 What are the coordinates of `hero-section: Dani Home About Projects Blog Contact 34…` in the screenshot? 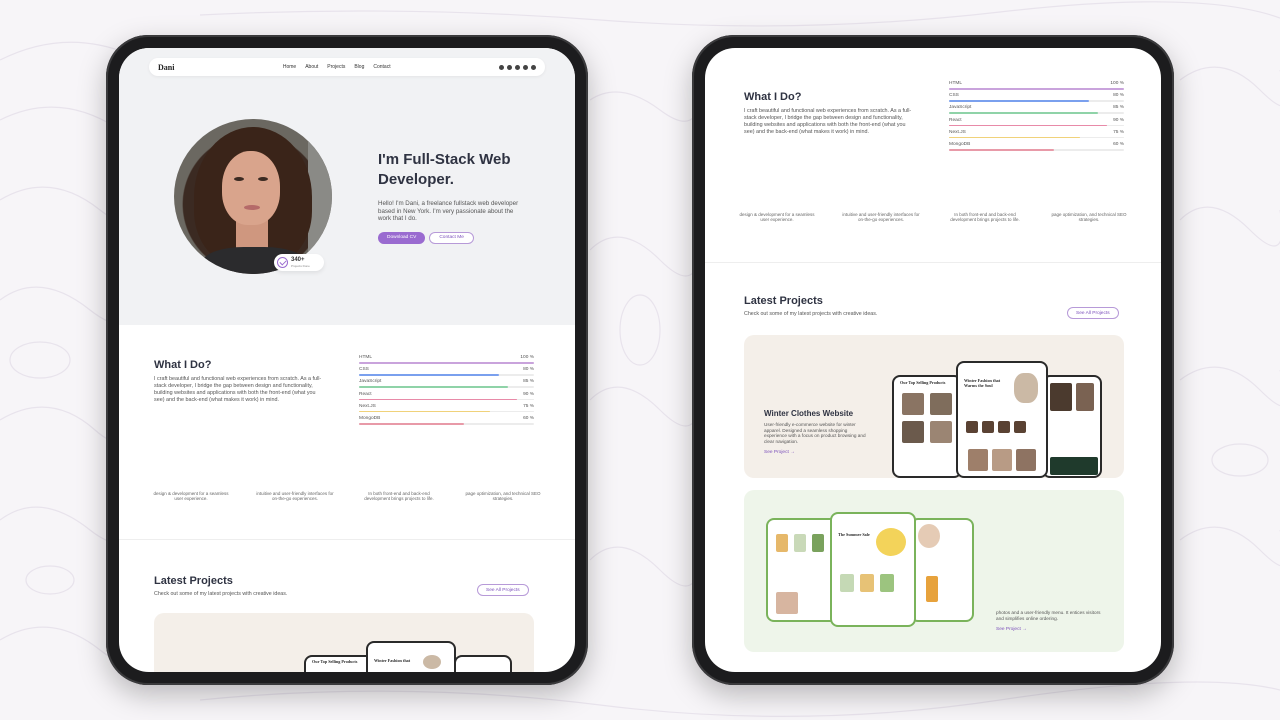 It's located at (347, 186).